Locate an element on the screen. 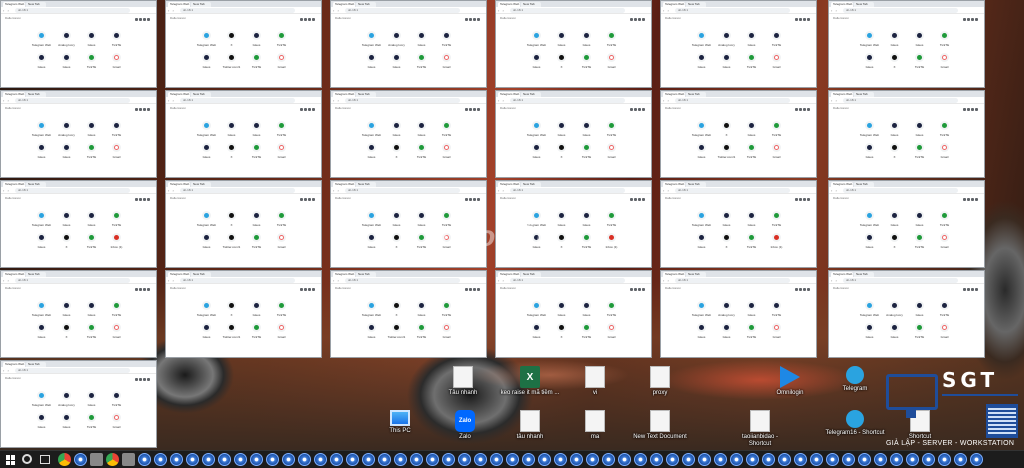  shortcut-tile: Twitter.com/1 is located at coordinates (396, 331).